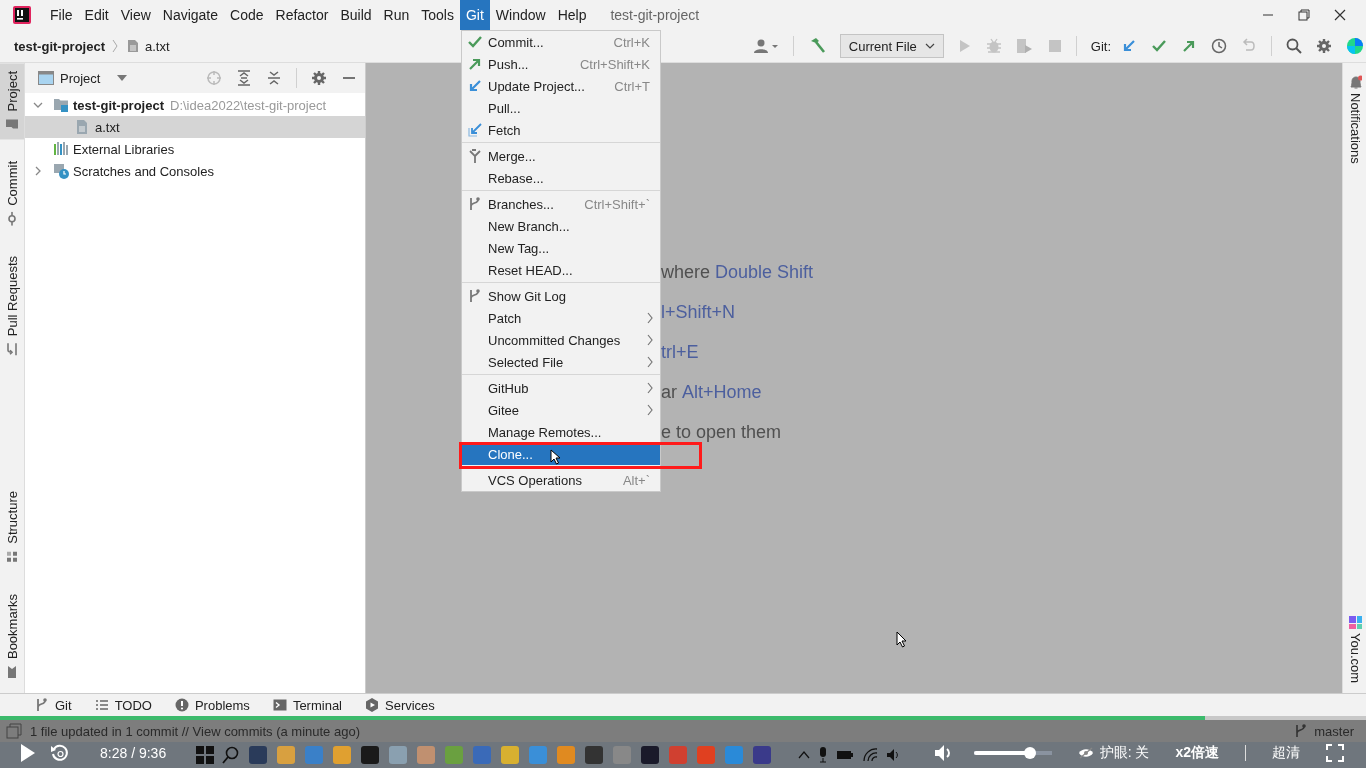  Describe the element at coordinates (1054, 46) in the screenshot. I see `stop-icon` at that location.